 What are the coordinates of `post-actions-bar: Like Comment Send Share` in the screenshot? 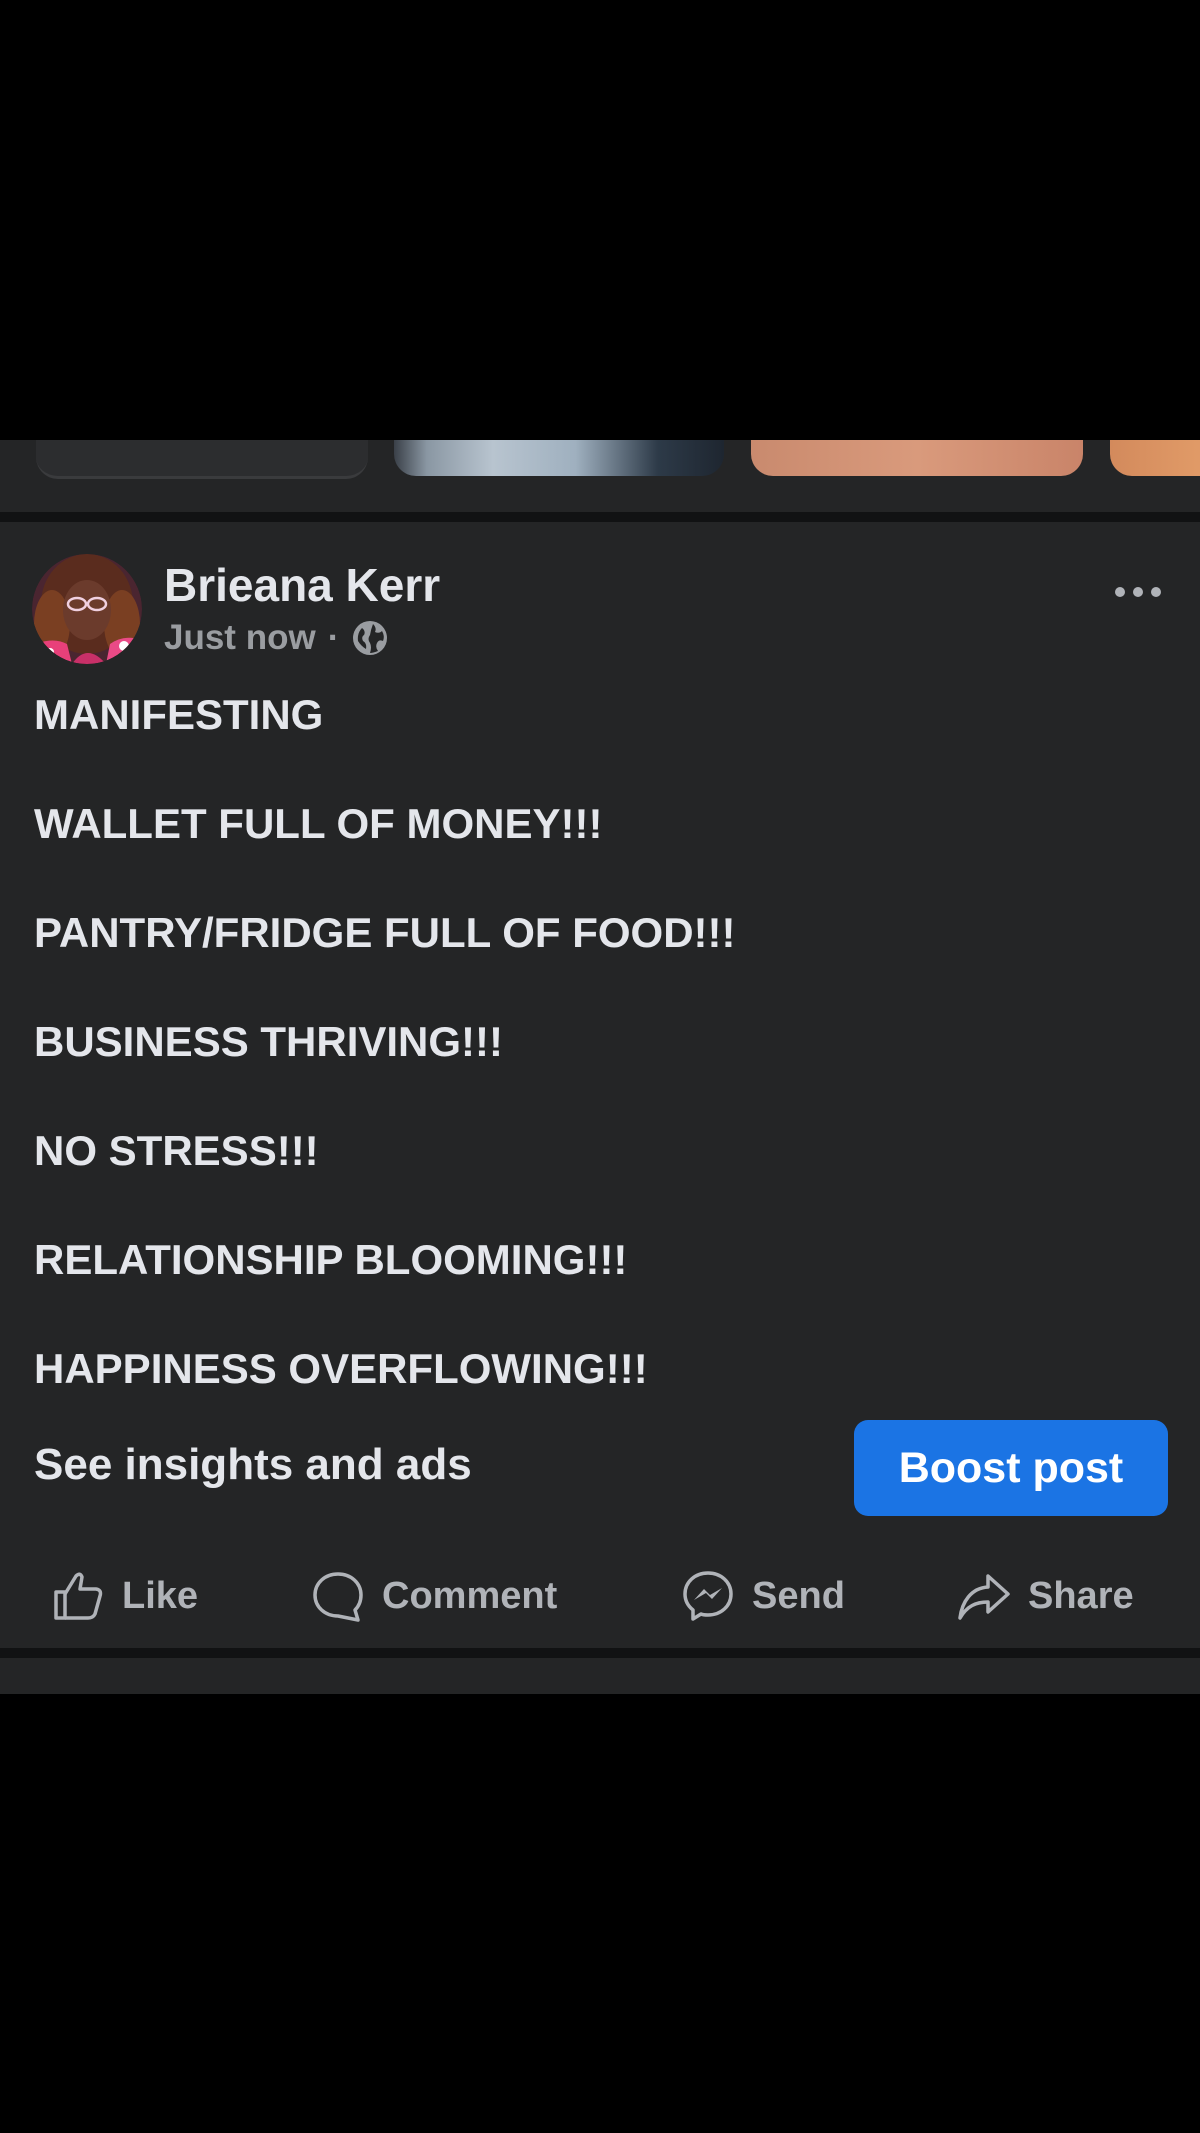 It's located at (600, 1596).